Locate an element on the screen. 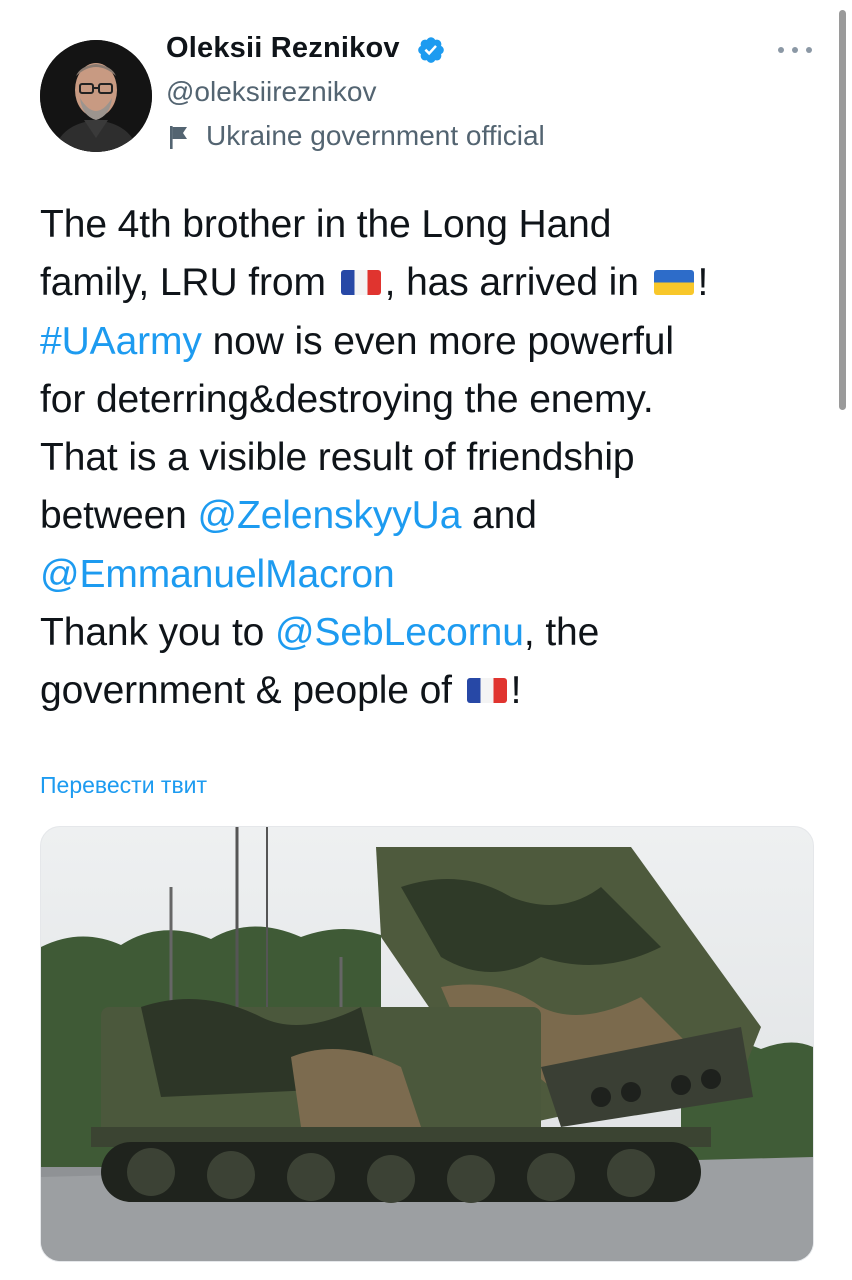 Image resolution: width=852 pixels, height=1280 pixels. tweet-line: for deterring&destroying the enemy. is located at coordinates (435, 400).